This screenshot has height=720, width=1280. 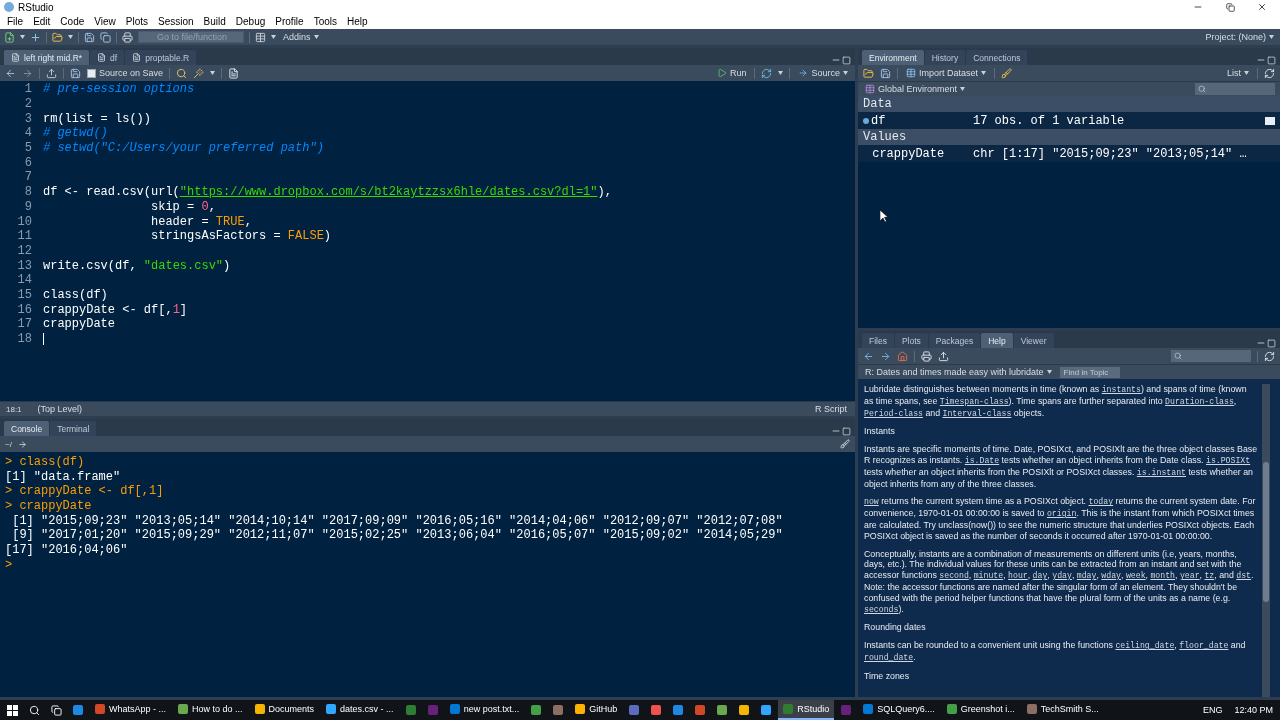 I want to click on taskbar-app: RStudio, so click(x=806, y=710).